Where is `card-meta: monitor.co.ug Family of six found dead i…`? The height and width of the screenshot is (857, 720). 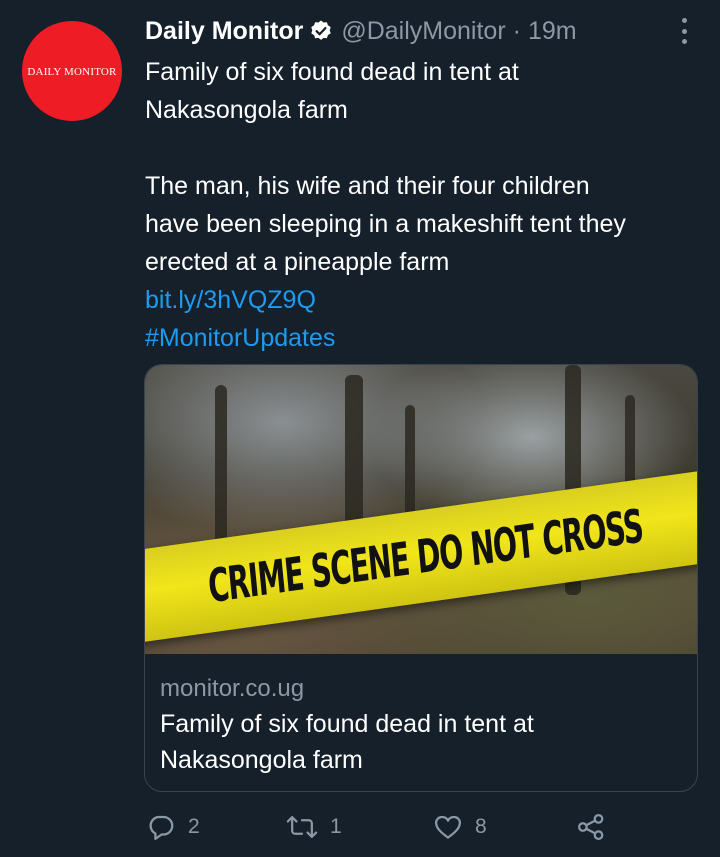 card-meta: monitor.co.ug Family of six found dead i… is located at coordinates (421, 716).